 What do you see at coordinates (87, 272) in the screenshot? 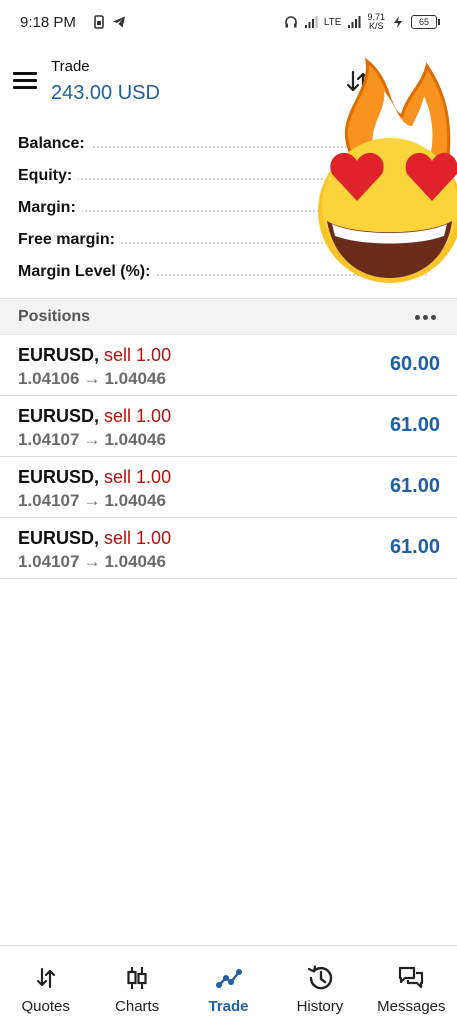
I see `margin-level-label: Margin Level (%):` at bounding box center [87, 272].